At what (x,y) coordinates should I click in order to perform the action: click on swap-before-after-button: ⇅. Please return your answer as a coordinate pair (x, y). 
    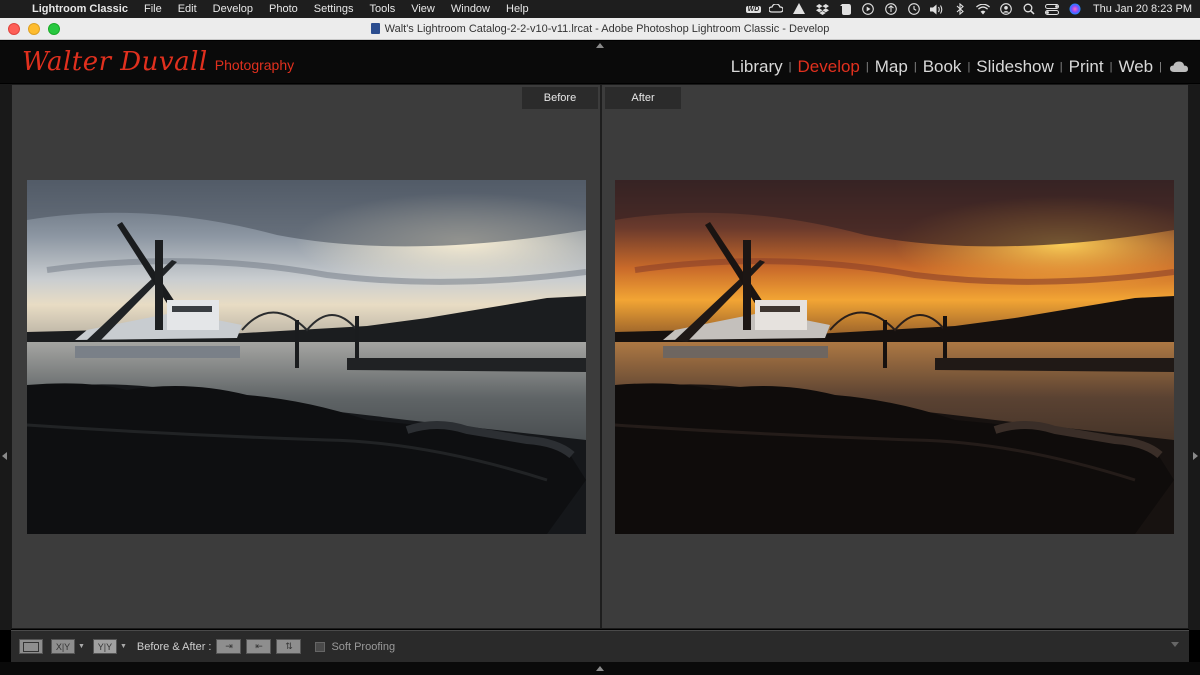
    Looking at the image, I should click on (289, 646).